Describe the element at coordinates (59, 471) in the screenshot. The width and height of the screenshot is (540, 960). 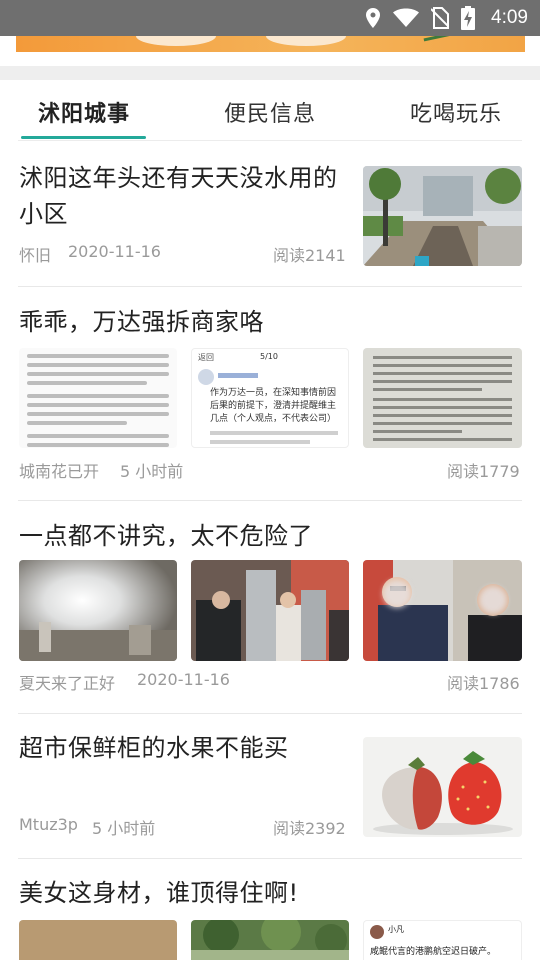
I see `article-author: 城南花已开` at that location.